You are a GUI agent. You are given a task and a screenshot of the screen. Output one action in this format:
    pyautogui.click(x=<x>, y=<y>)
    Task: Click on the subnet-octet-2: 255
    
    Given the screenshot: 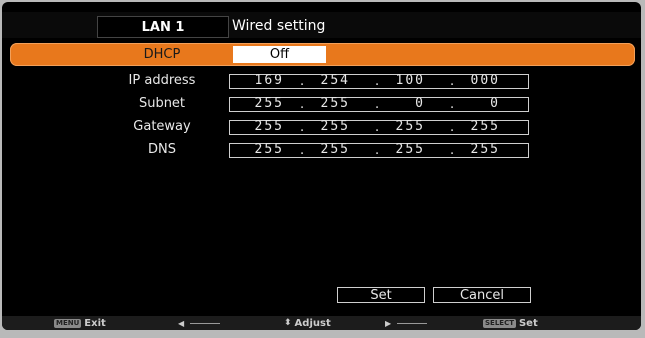 What is the action you would take?
    pyautogui.click(x=323, y=103)
    